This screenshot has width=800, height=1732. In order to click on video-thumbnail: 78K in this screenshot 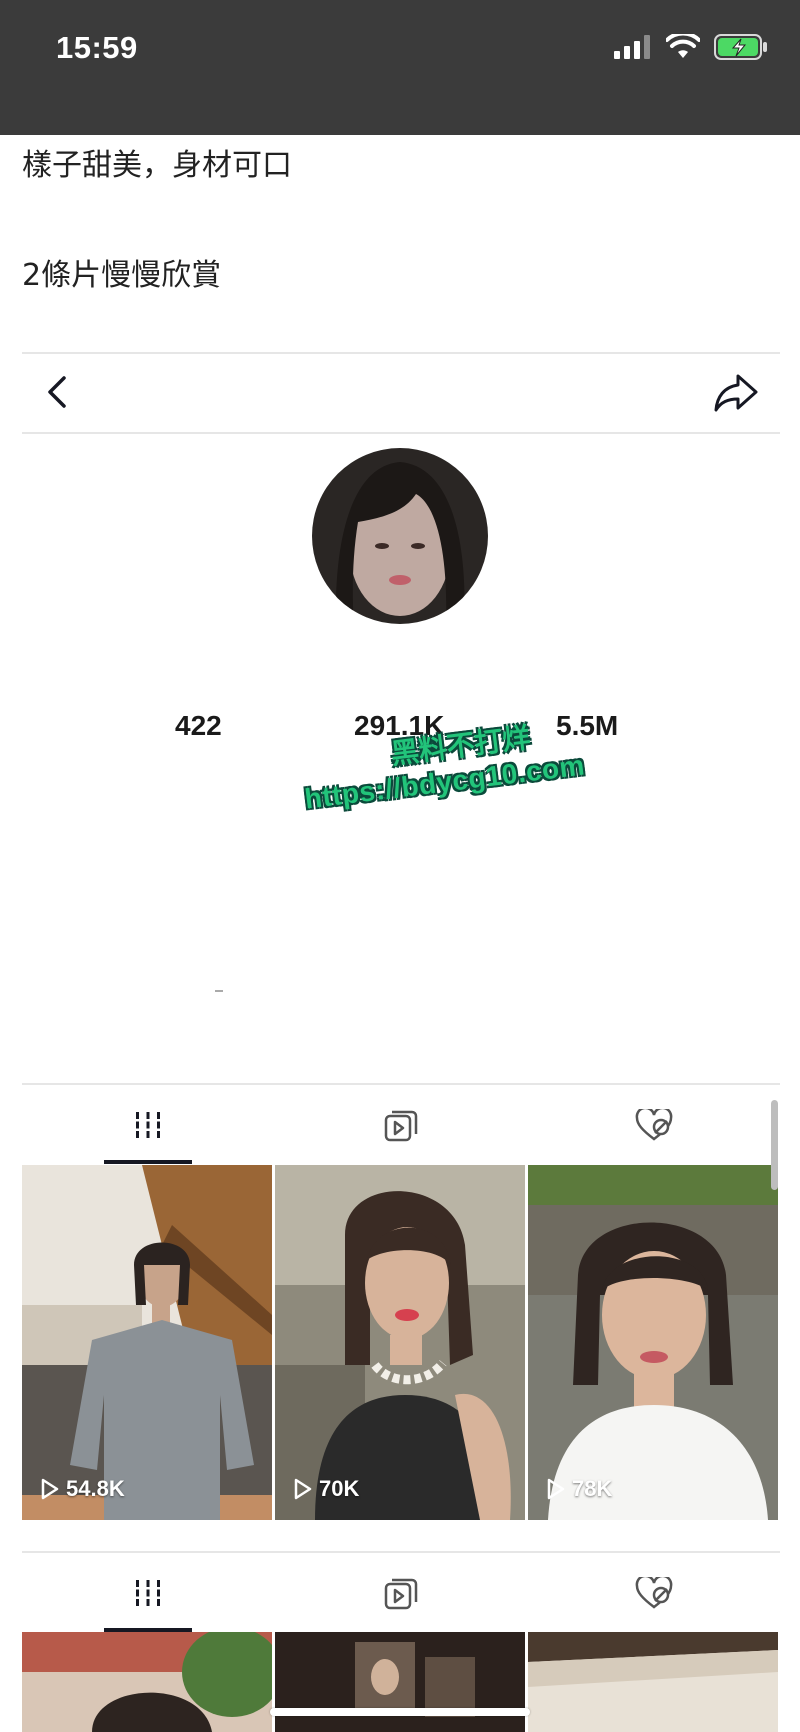, I will do `click(653, 1342)`.